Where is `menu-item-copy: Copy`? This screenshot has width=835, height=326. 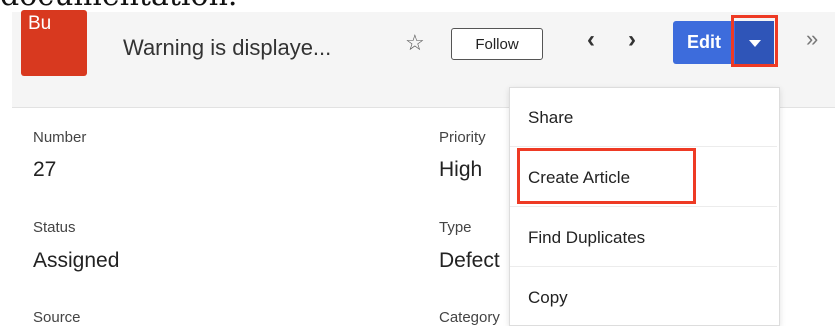 menu-item-copy: Copy is located at coordinates (643, 297).